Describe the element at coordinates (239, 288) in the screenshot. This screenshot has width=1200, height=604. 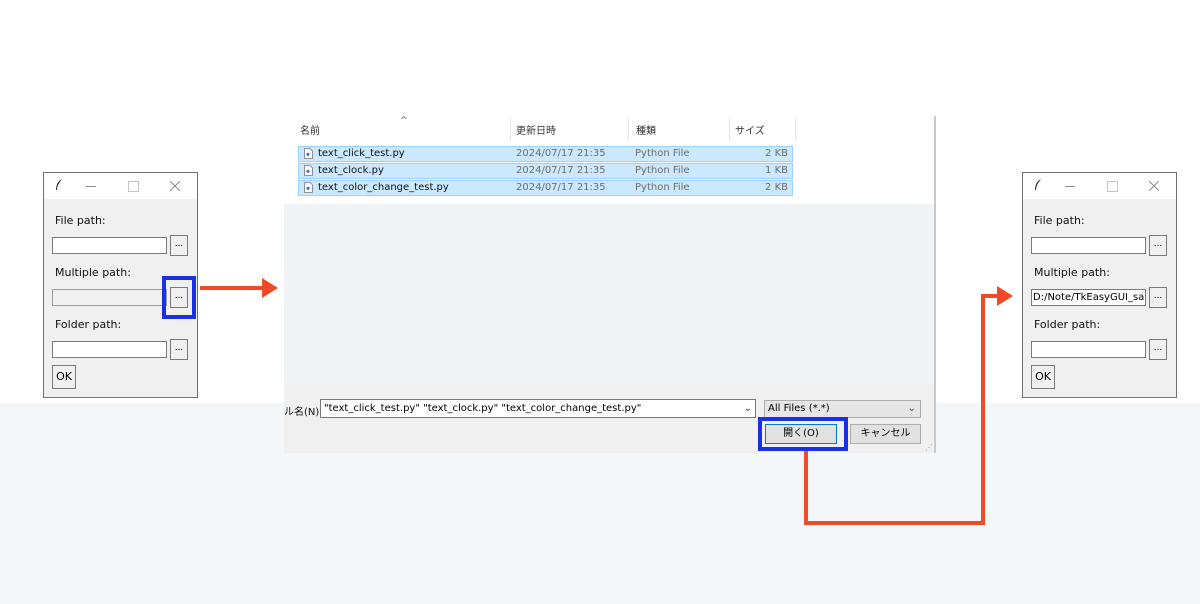
I see `arrow-to-dialog` at that location.